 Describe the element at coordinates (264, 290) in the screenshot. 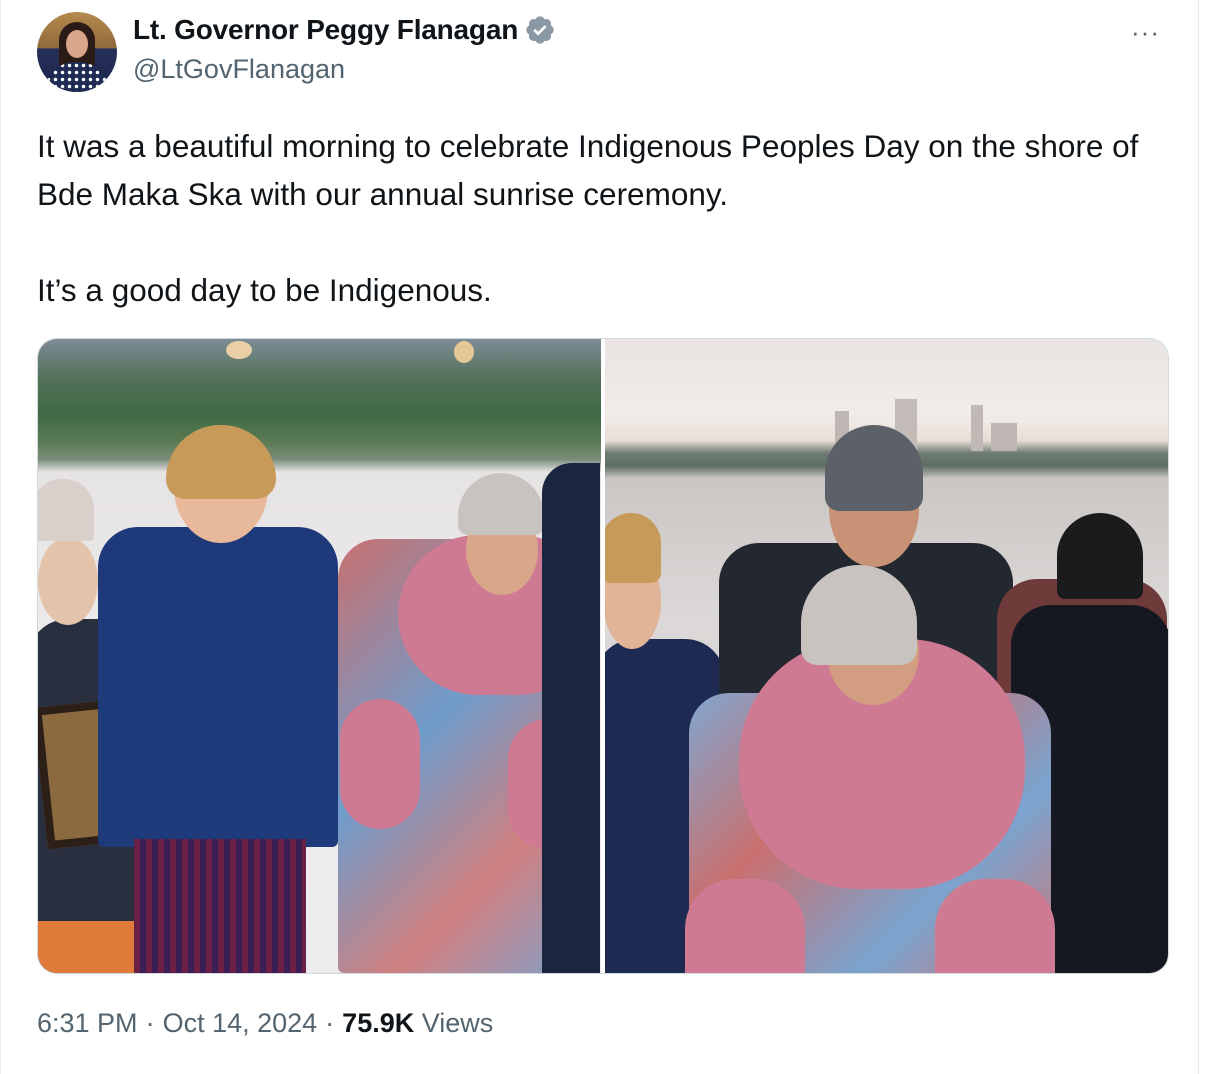

I see `tweet-paragraph-2: It’s a good day to be Indigenous.` at that location.